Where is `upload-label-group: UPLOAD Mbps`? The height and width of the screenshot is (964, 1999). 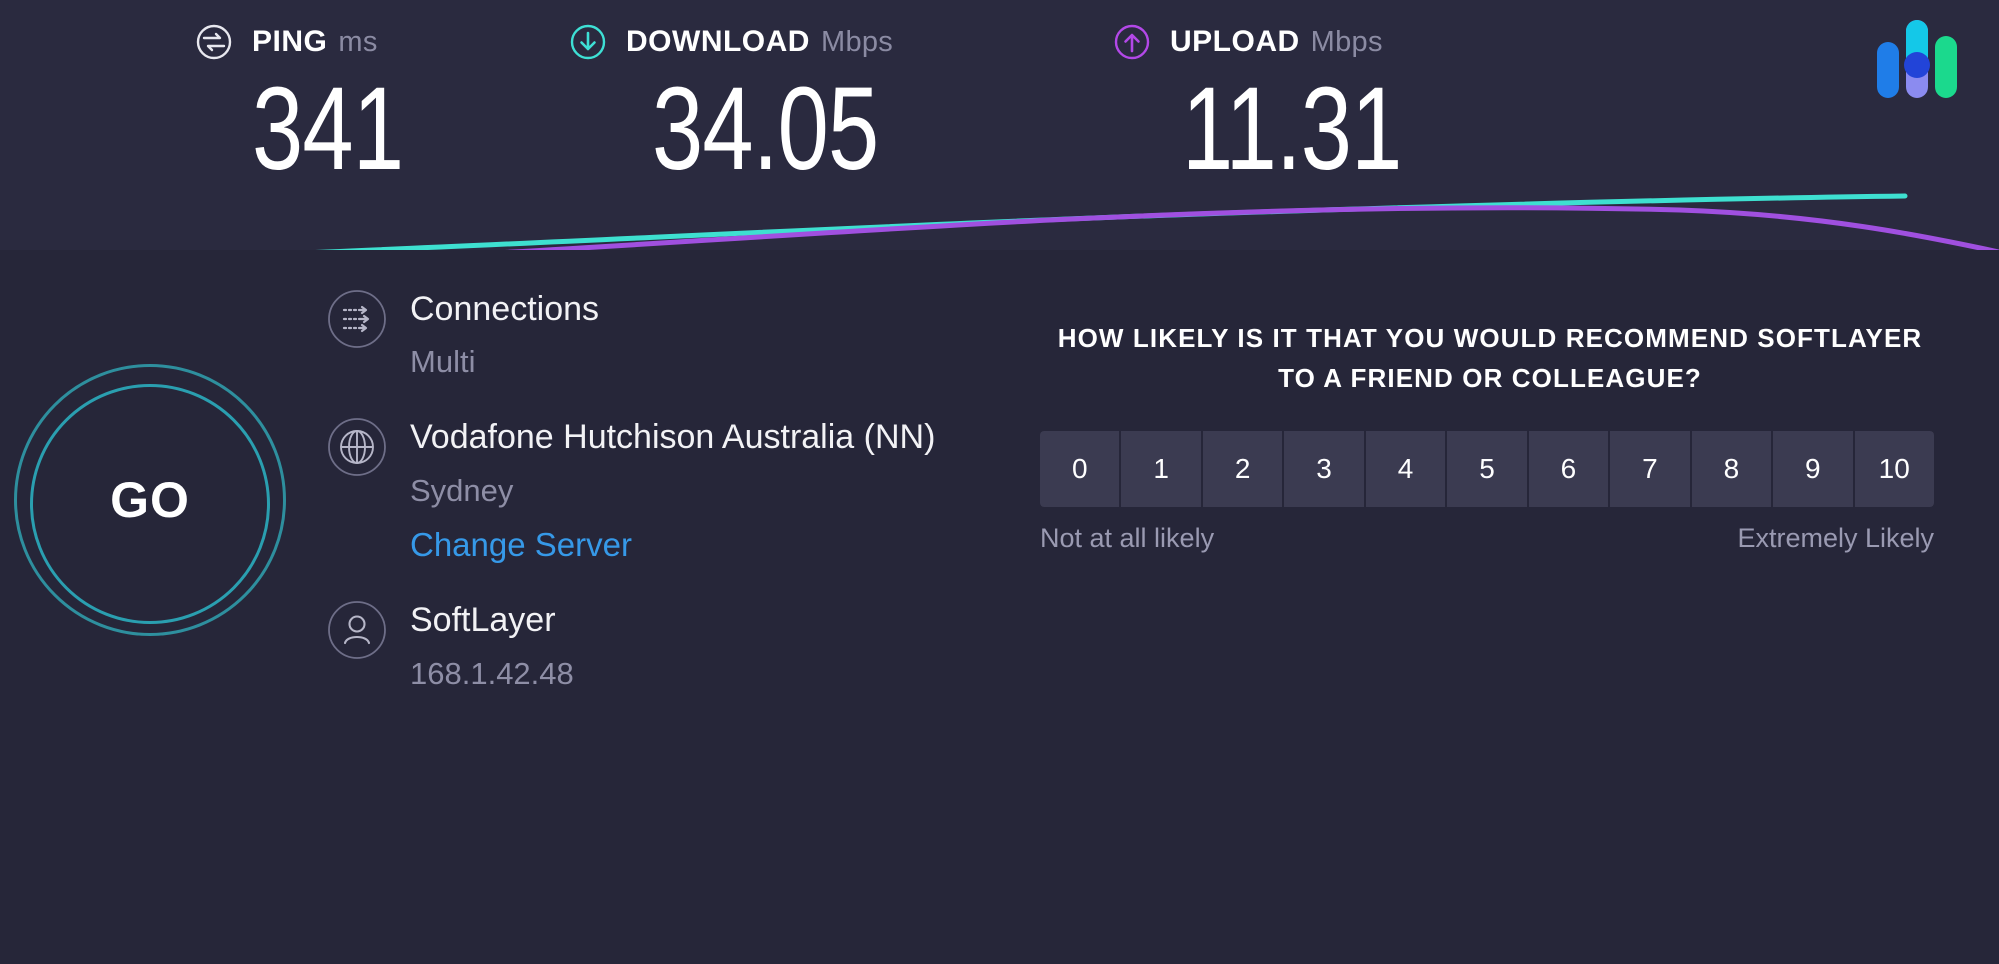 upload-label-group: UPLOAD Mbps is located at coordinates (1276, 42).